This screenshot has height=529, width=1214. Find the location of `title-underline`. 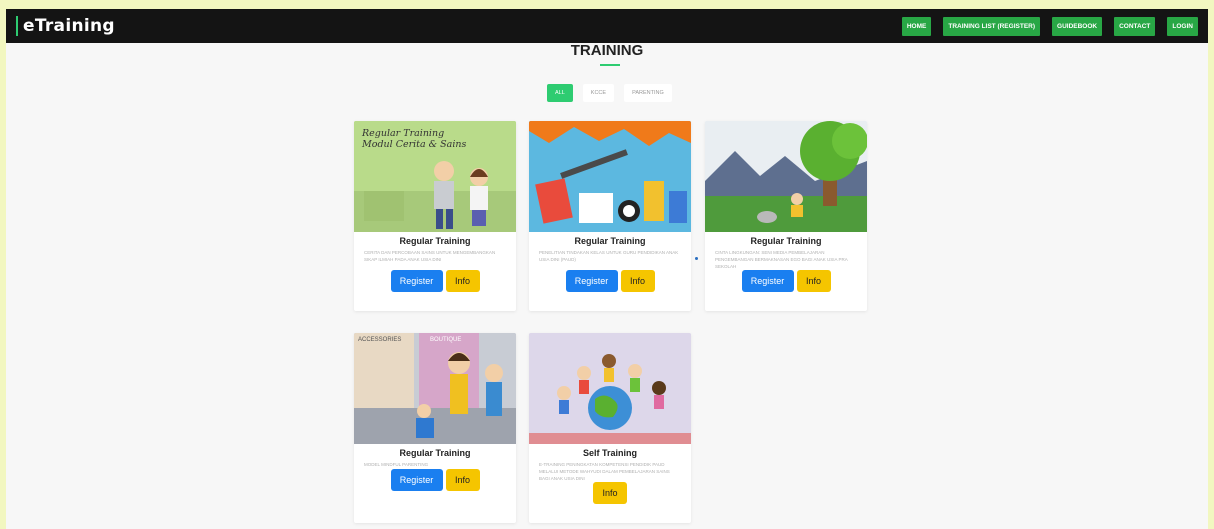

title-underline is located at coordinates (610, 65).